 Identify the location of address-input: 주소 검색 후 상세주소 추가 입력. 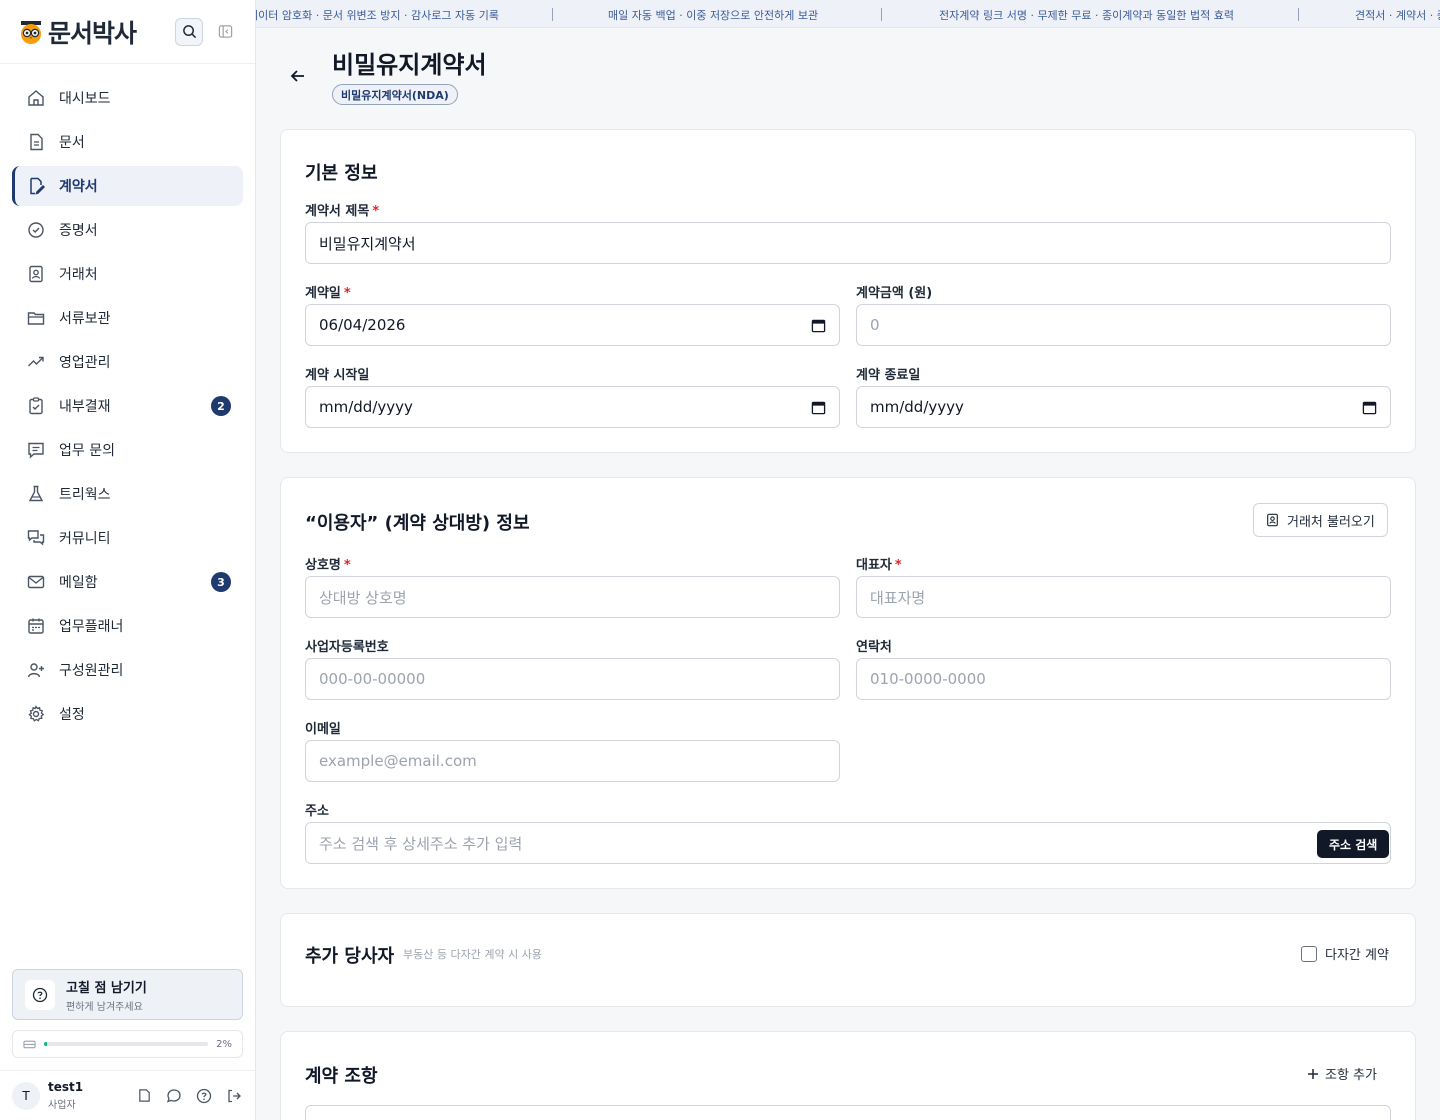
(848, 843).